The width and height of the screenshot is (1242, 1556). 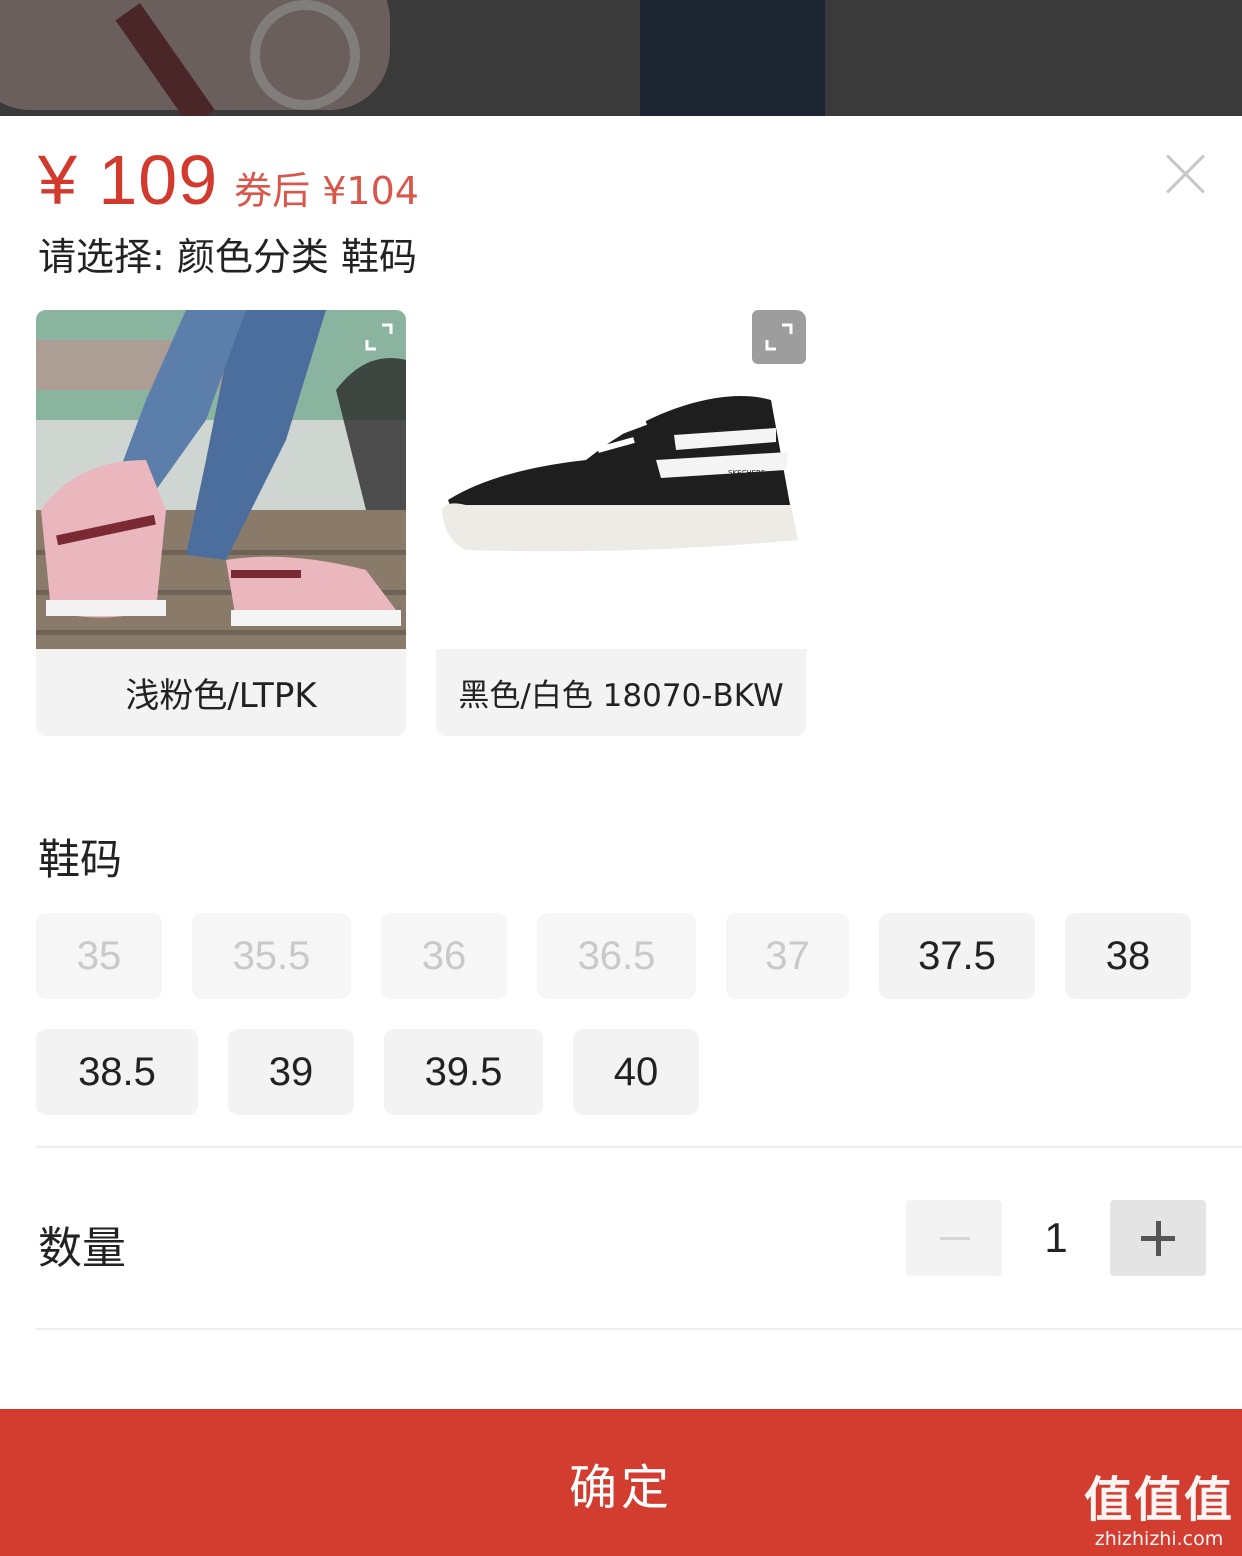 What do you see at coordinates (463, 1072) in the screenshot?
I see `size-option-39-5: 39.5` at bounding box center [463, 1072].